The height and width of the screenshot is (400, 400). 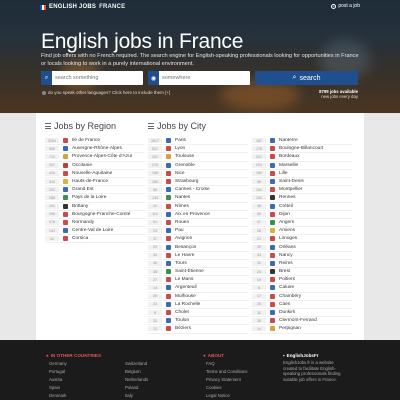 What do you see at coordinates (302, 272) in the screenshot?
I see `list-item: 24 Brest` at bounding box center [302, 272].